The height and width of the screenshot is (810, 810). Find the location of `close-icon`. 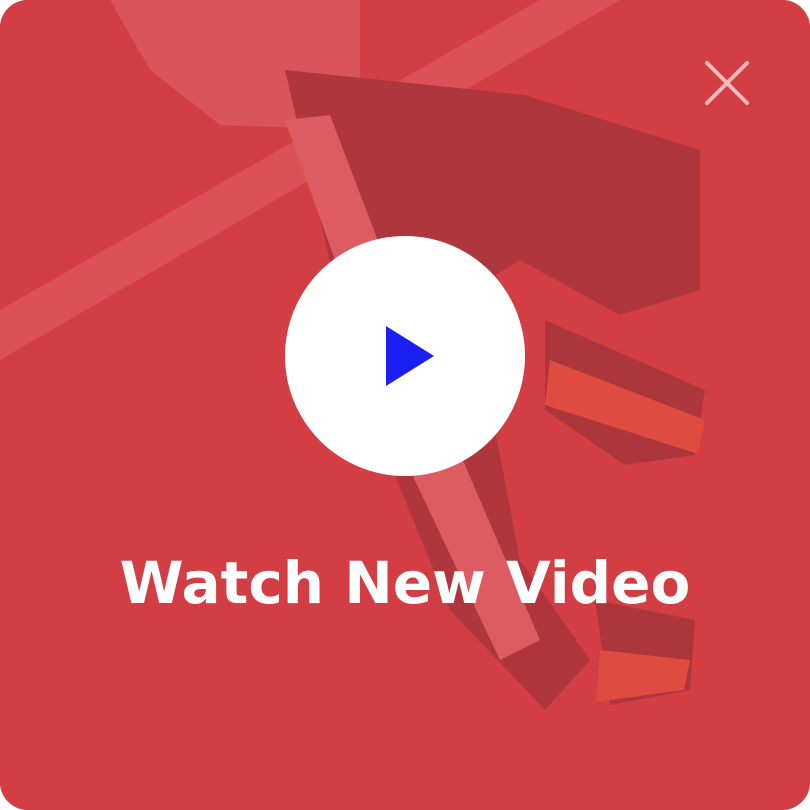

close-icon is located at coordinates (727, 83).